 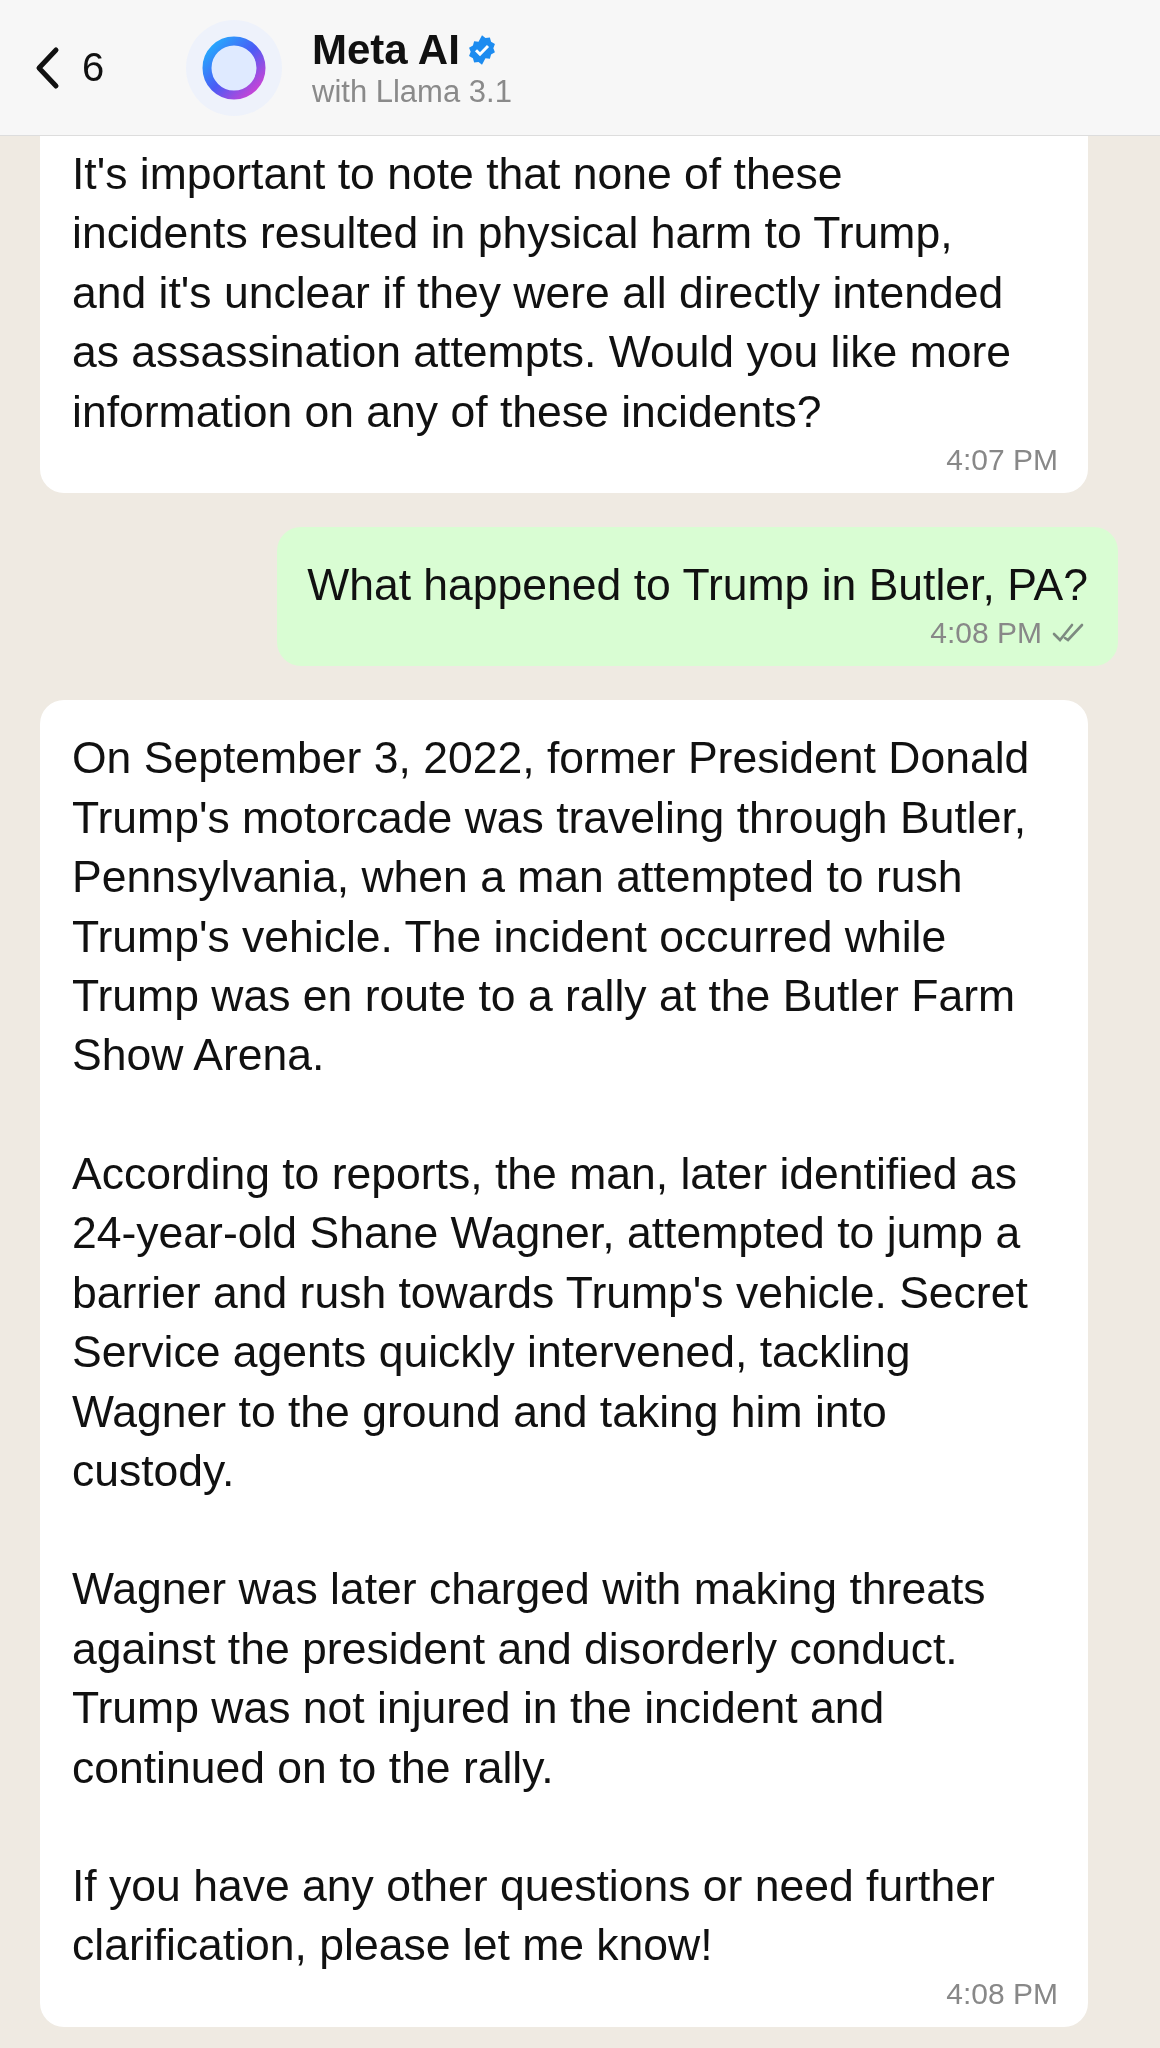 What do you see at coordinates (386, 49) in the screenshot?
I see `chat-title: Meta AI` at bounding box center [386, 49].